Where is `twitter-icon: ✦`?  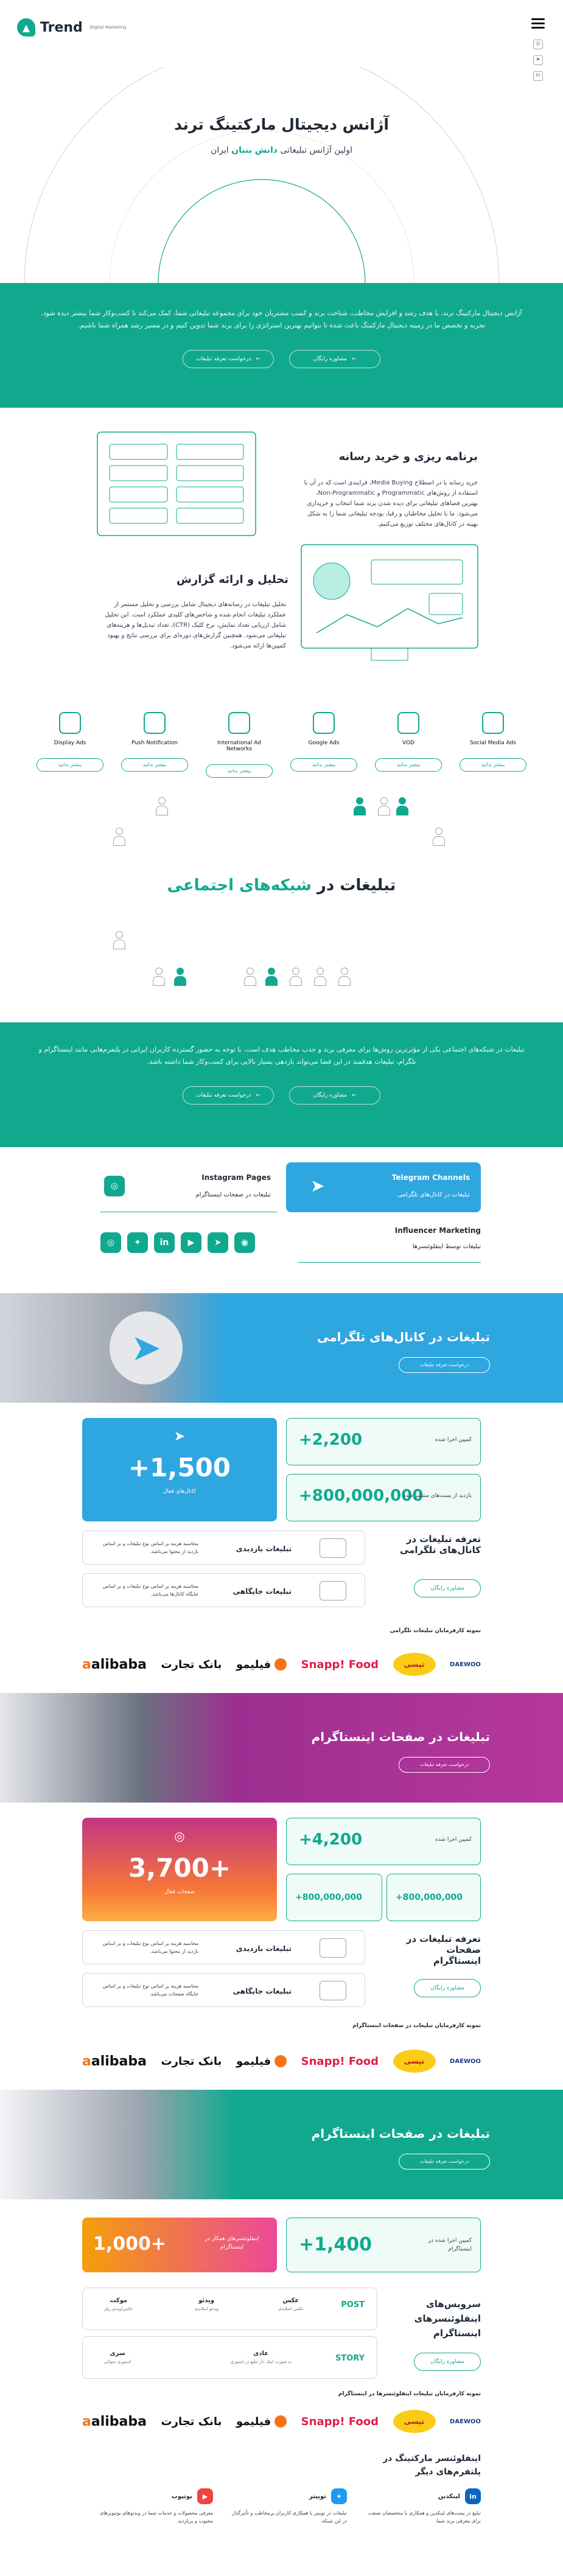
twitter-icon: ✦ is located at coordinates (137, 1242).